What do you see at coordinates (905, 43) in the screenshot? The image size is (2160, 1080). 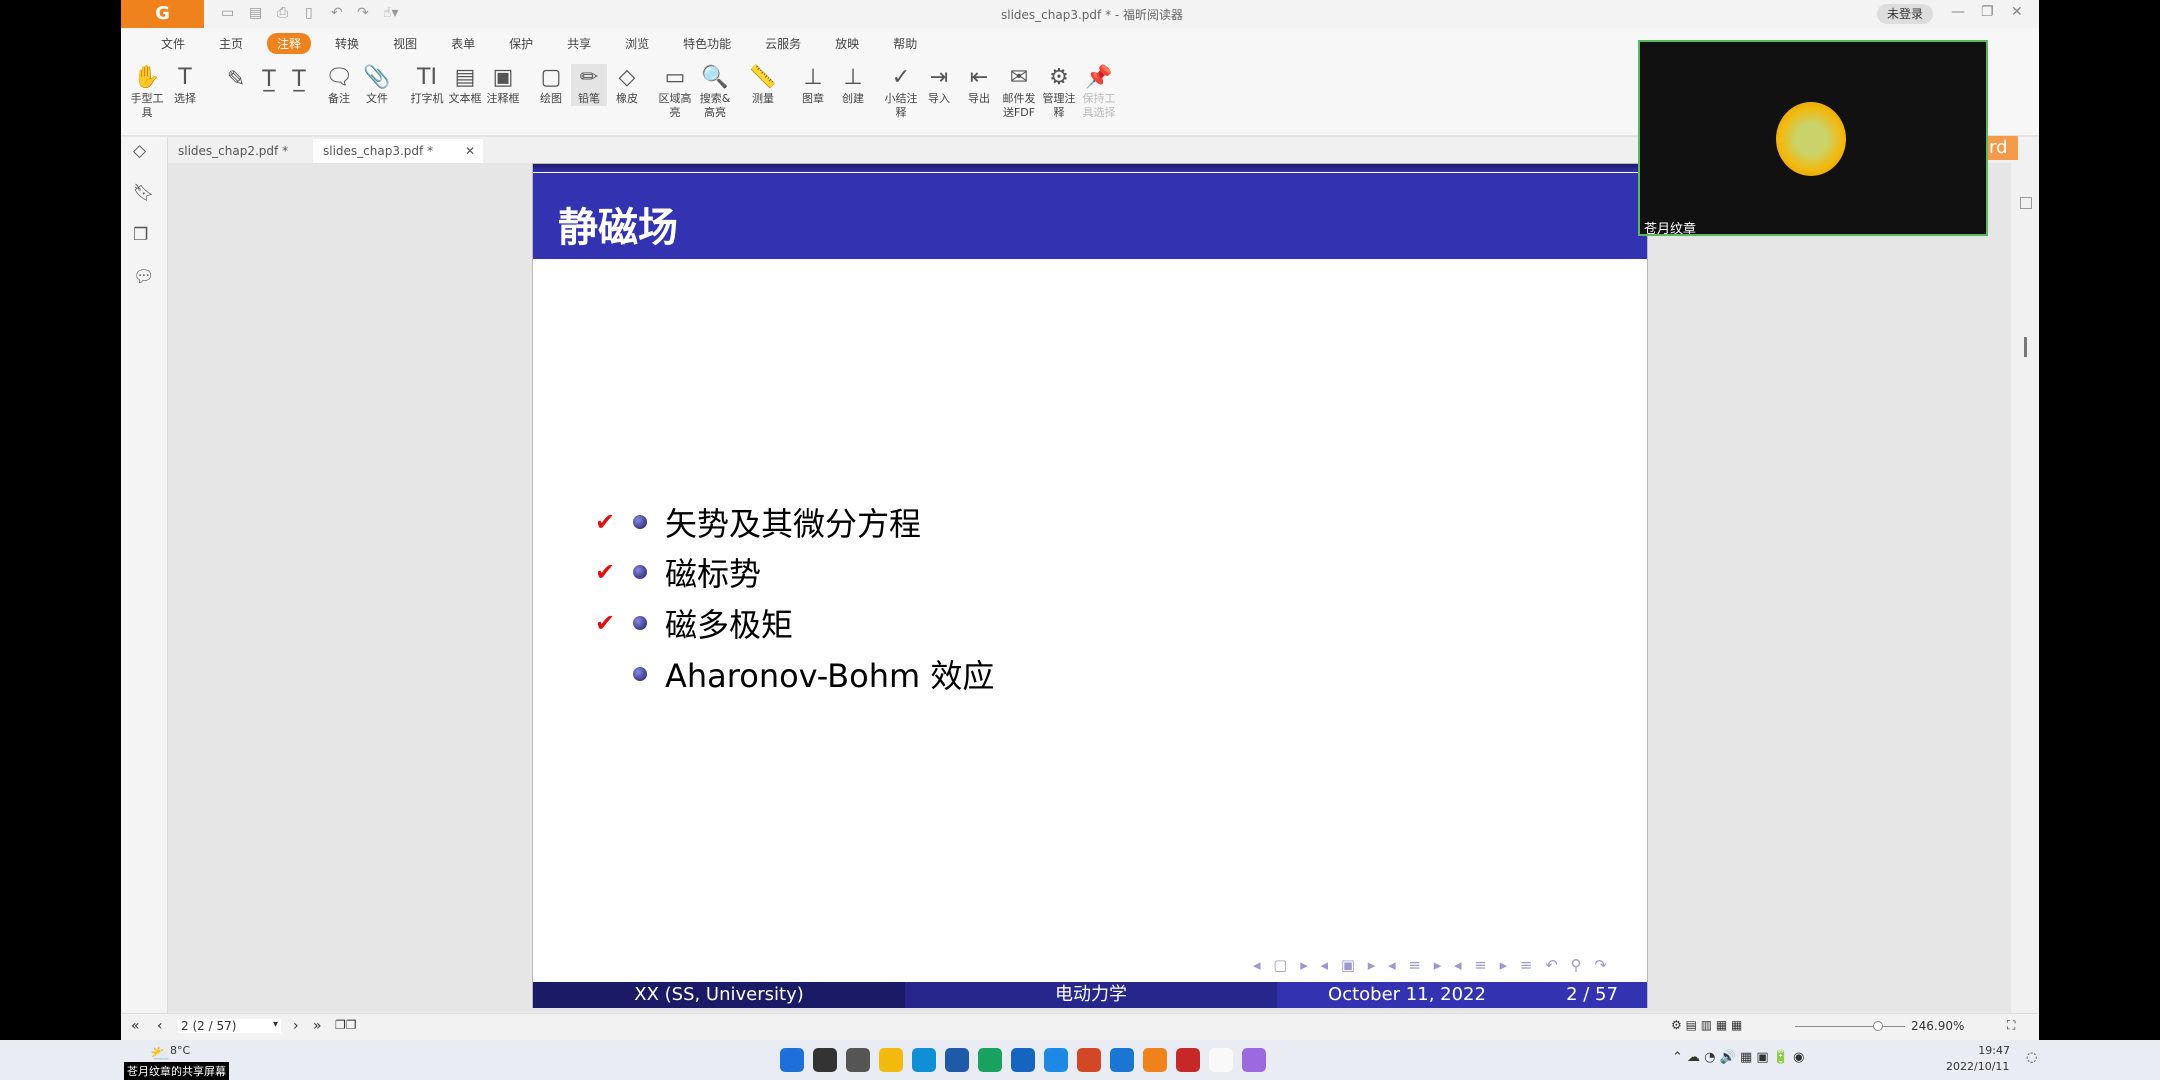 I see `menu-12: 帮助` at bounding box center [905, 43].